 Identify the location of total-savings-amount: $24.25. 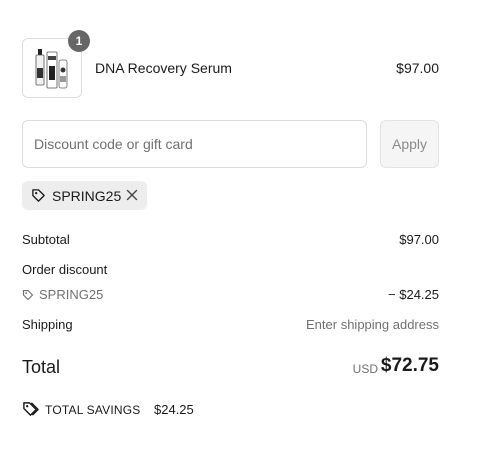
(174, 409).